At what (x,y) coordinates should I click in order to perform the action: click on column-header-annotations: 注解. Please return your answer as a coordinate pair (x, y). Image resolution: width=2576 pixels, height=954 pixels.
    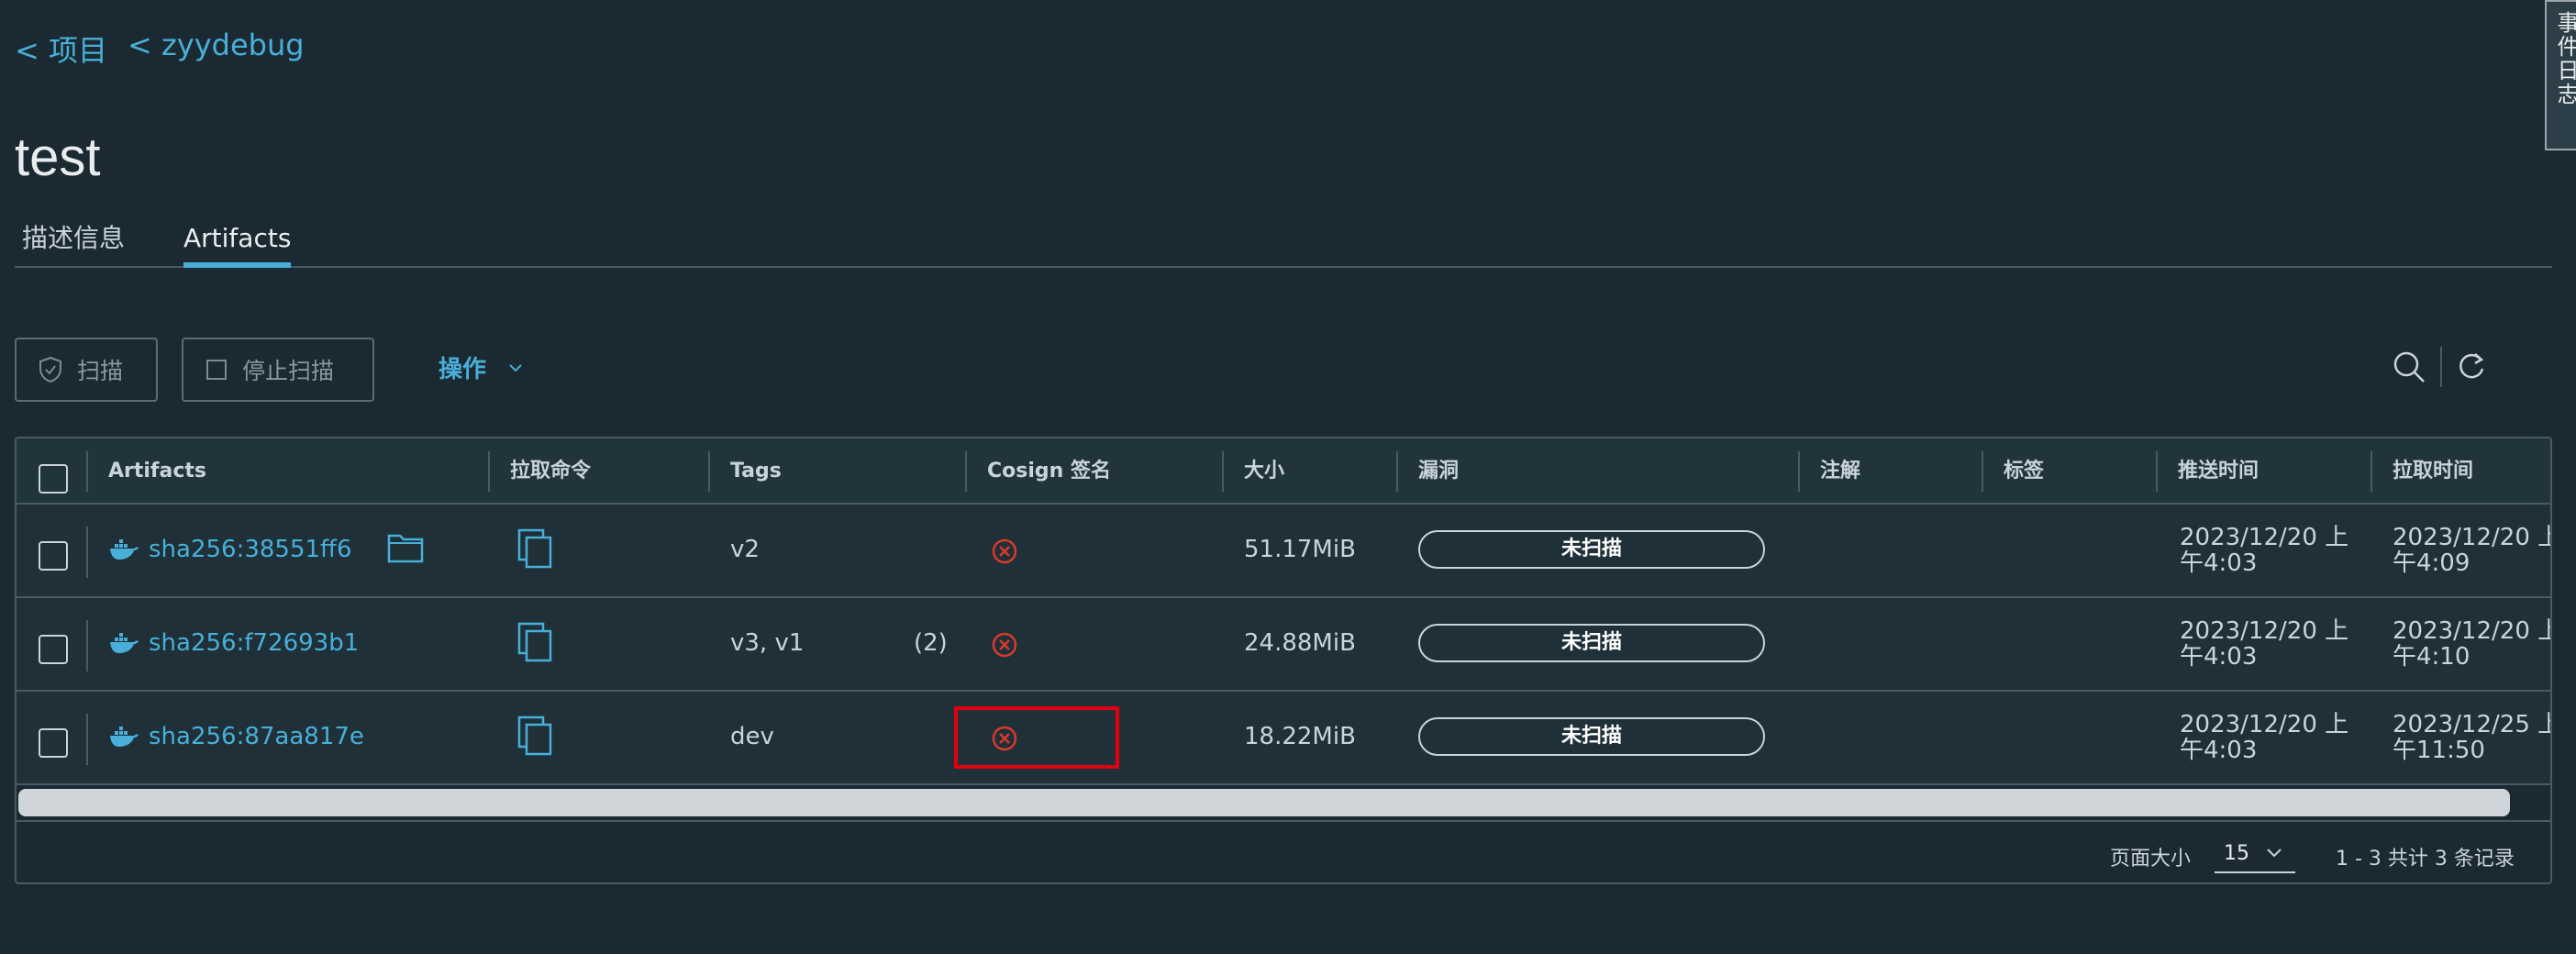
    Looking at the image, I should click on (1840, 471).